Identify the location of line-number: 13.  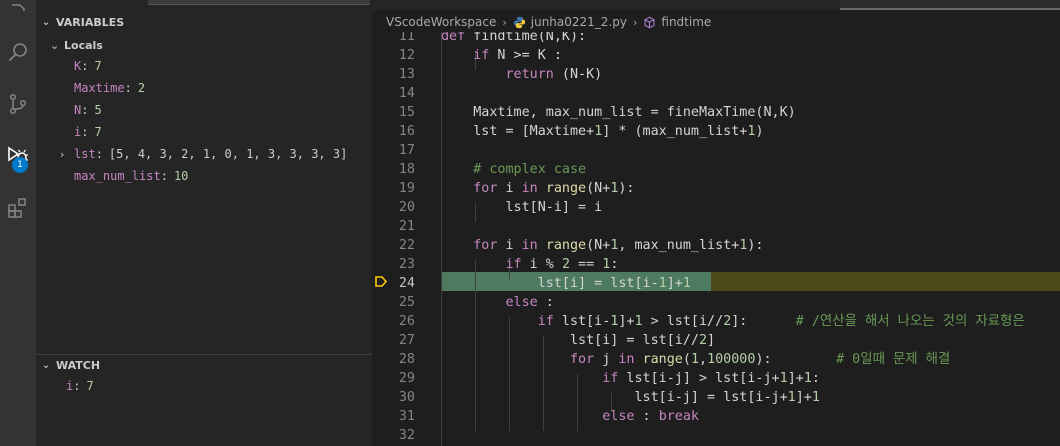
(393, 74).